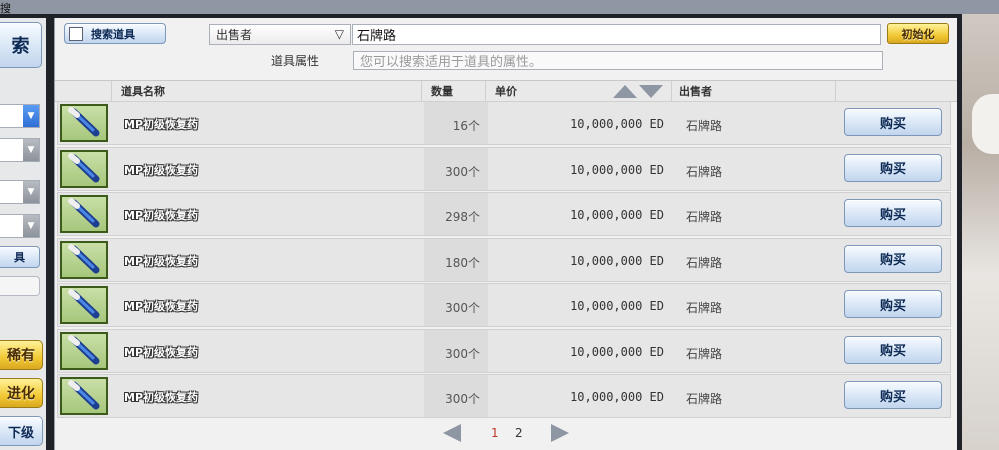  Describe the element at coordinates (21, 45) in the screenshot. I see `search-button: 索` at that location.